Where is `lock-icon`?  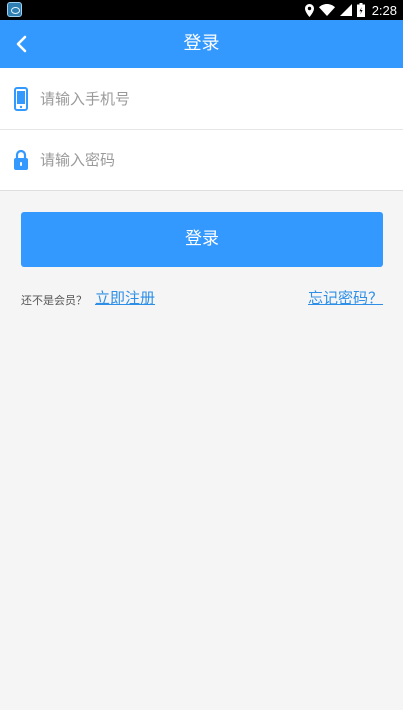
lock-icon is located at coordinates (20, 160).